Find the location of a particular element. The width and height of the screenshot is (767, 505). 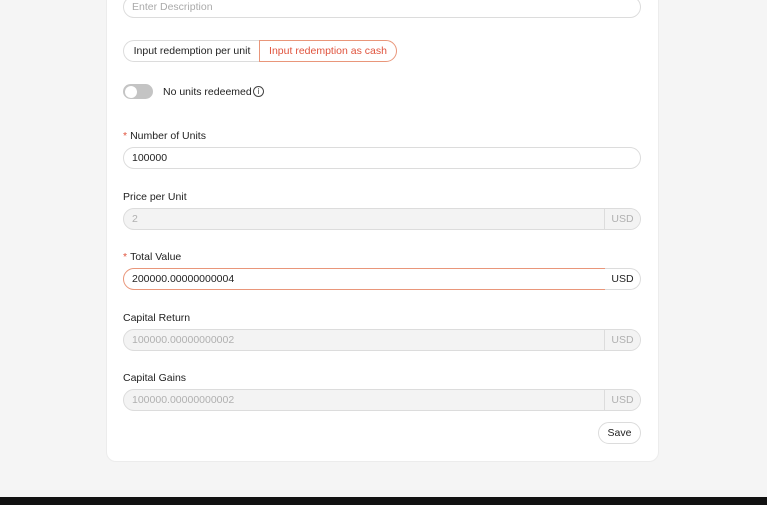

description-input: Enter Description is located at coordinates (382, 9).